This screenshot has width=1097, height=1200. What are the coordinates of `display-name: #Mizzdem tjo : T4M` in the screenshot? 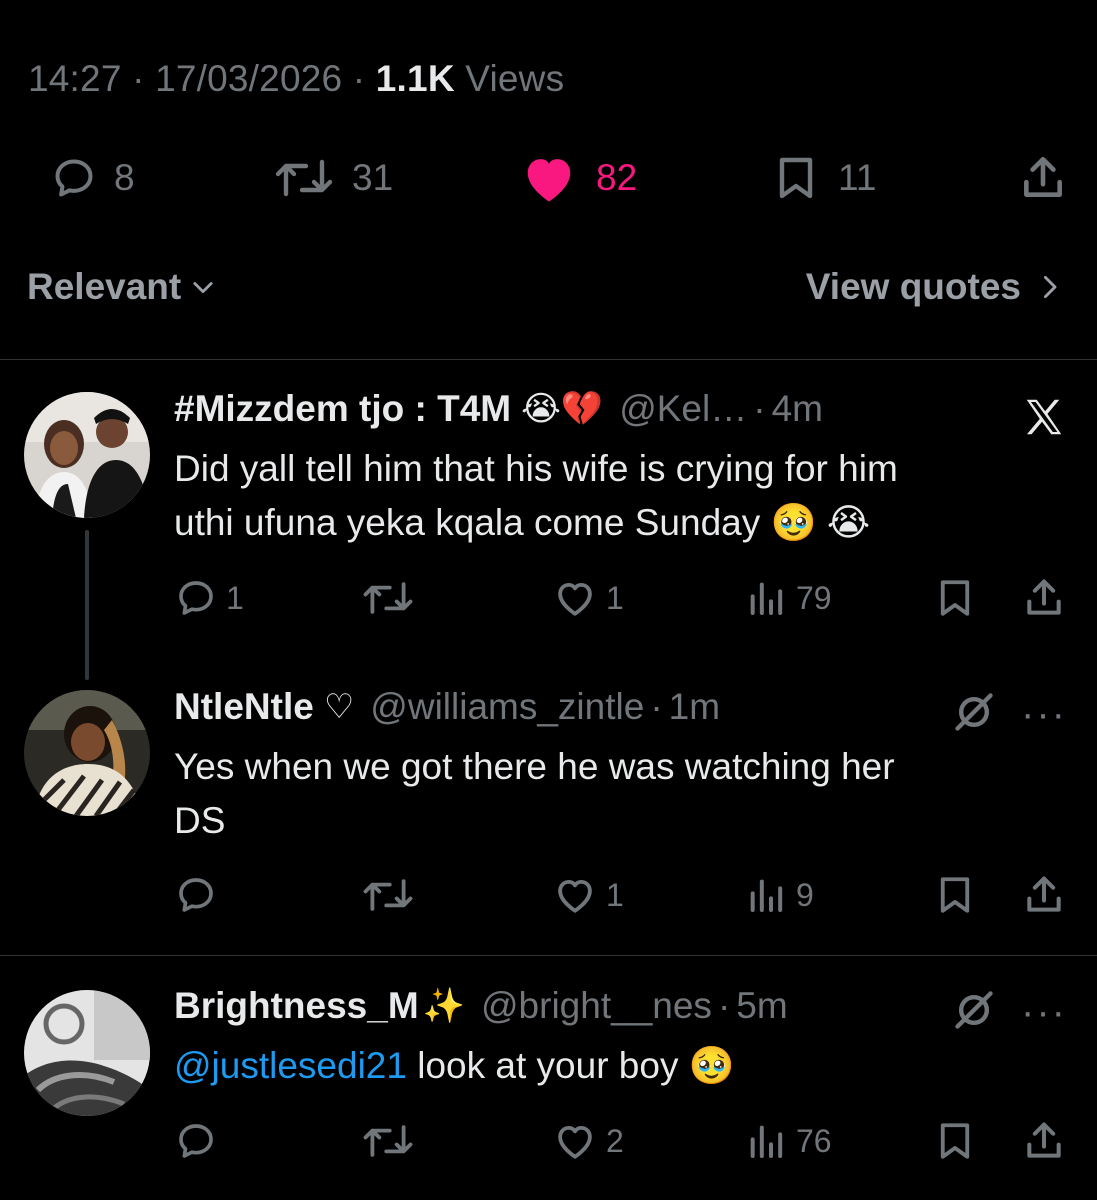 It's located at (342, 409).